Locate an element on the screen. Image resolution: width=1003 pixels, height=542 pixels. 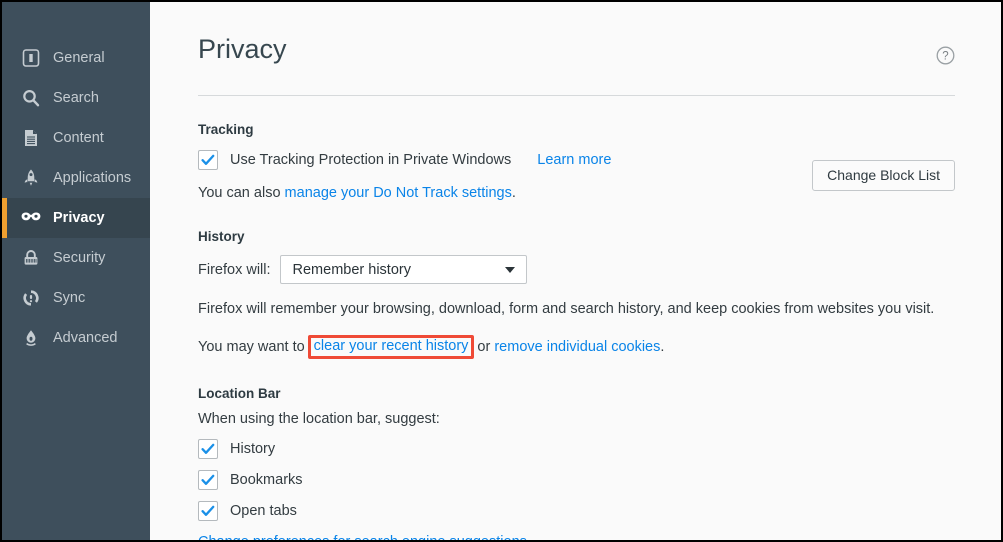
sidebar-item-label: Applications is located at coordinates (92, 177).